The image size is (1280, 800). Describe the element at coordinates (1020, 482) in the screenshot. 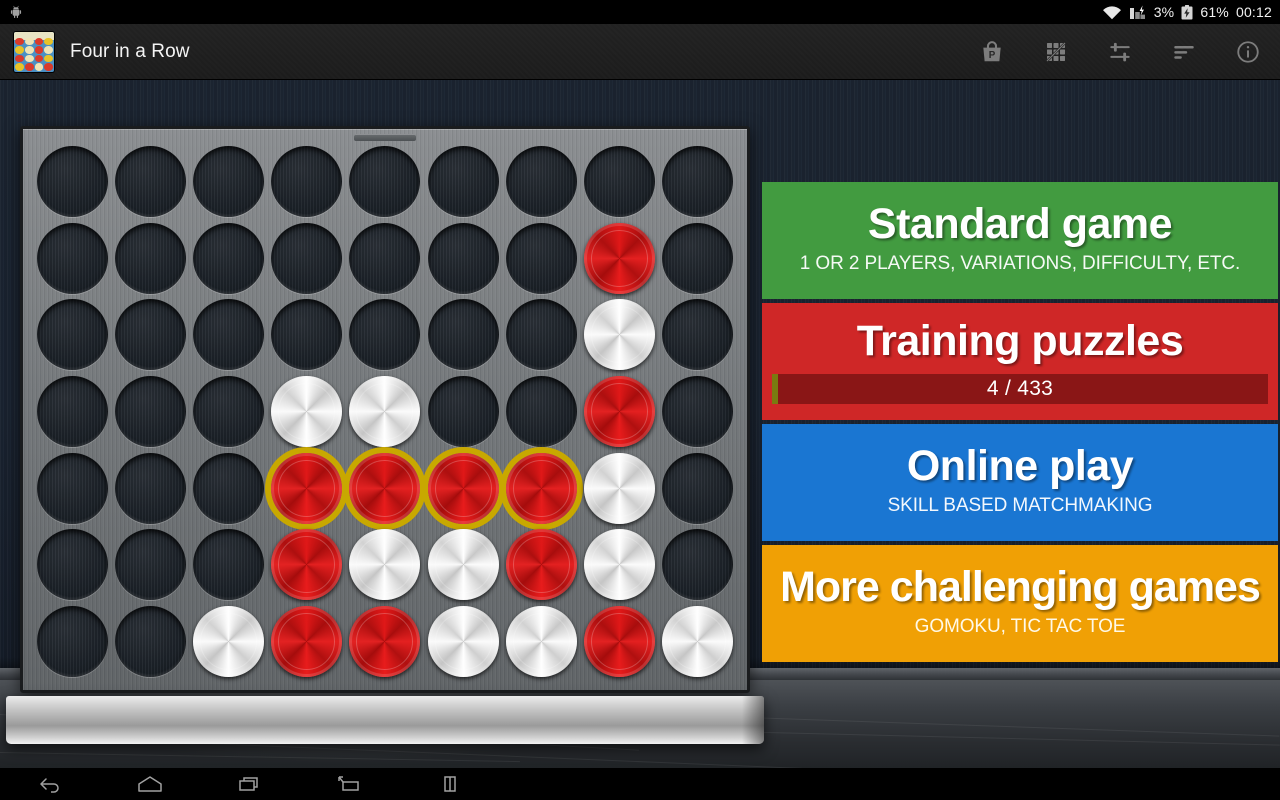

I see `online-play-card: Online play SKILL BASED MATCHMAKING` at that location.